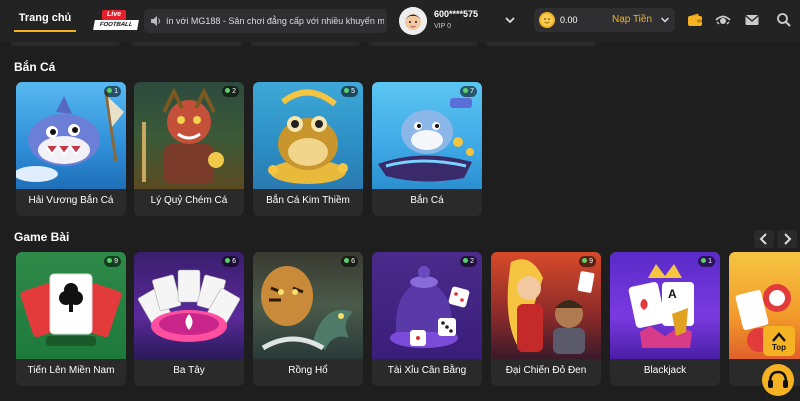 The image size is (800, 401). I want to click on deposit-button: Nạp Tiền, so click(632, 20).